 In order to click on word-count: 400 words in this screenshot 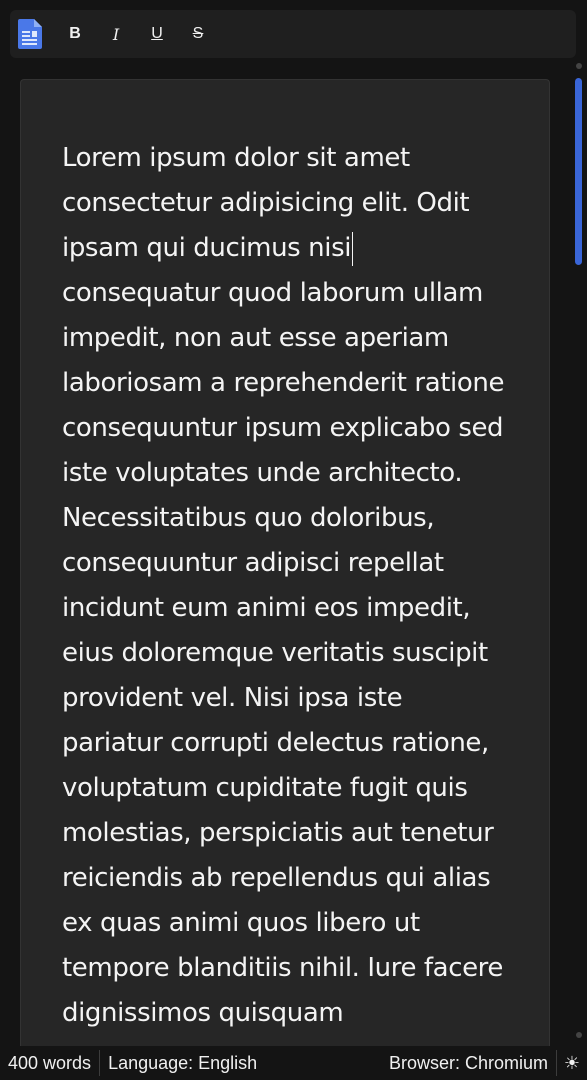, I will do `click(50, 1062)`.